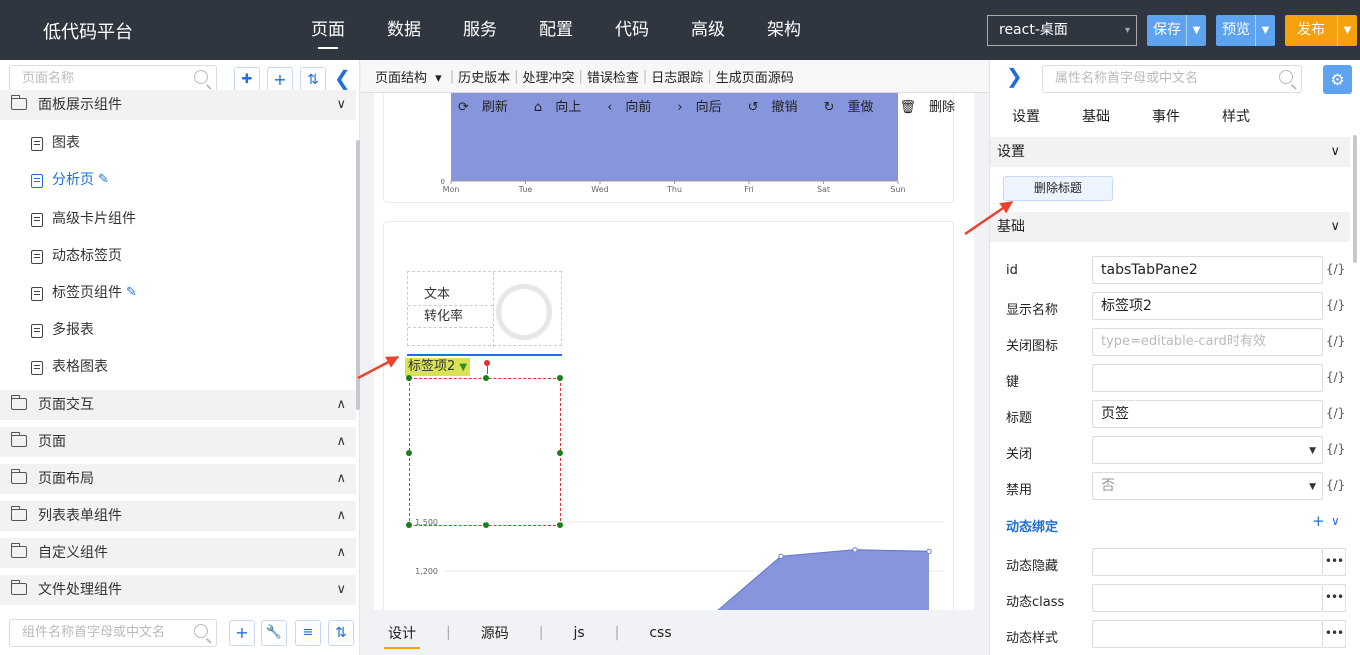  What do you see at coordinates (1172, 79) in the screenshot?
I see `property-search-input: 属性名称首字母或中文名` at bounding box center [1172, 79].